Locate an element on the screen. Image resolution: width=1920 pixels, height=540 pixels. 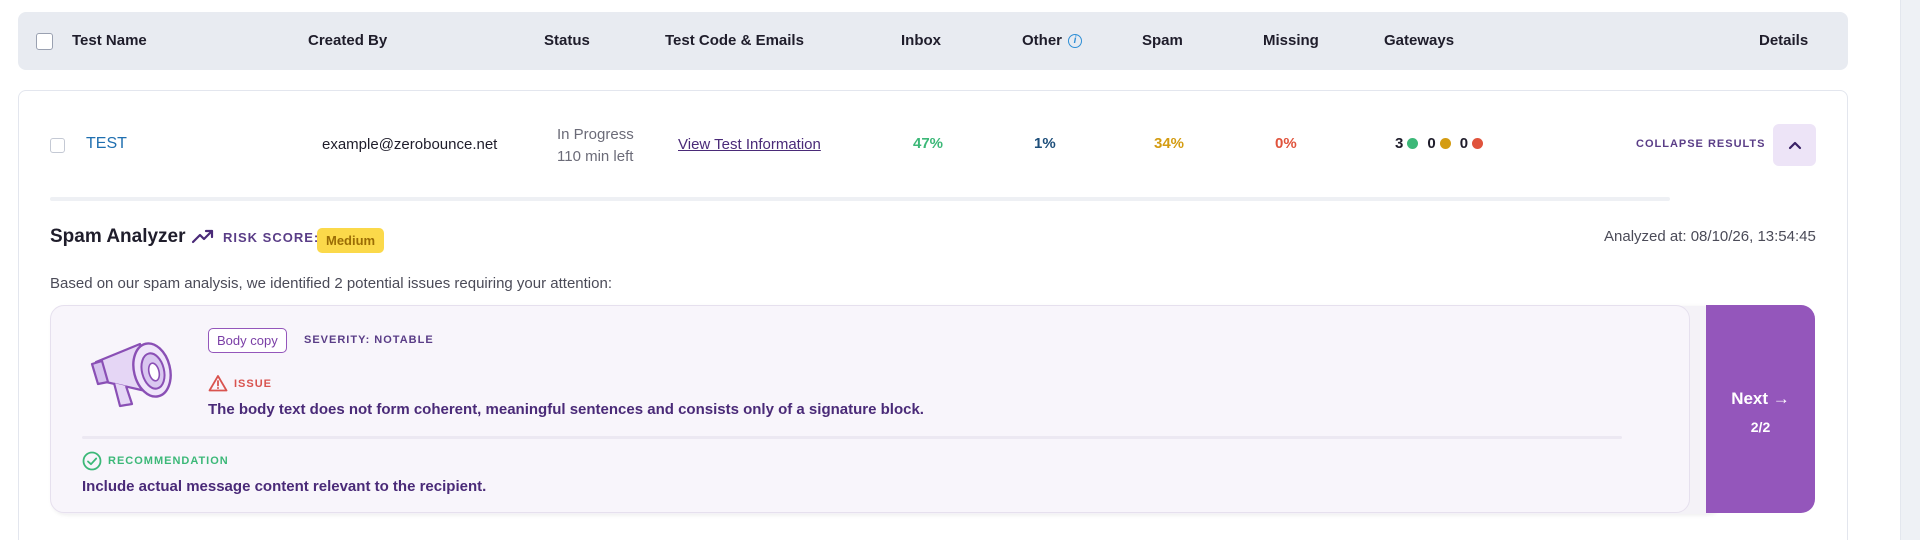
header-status: Status is located at coordinates (567, 41).